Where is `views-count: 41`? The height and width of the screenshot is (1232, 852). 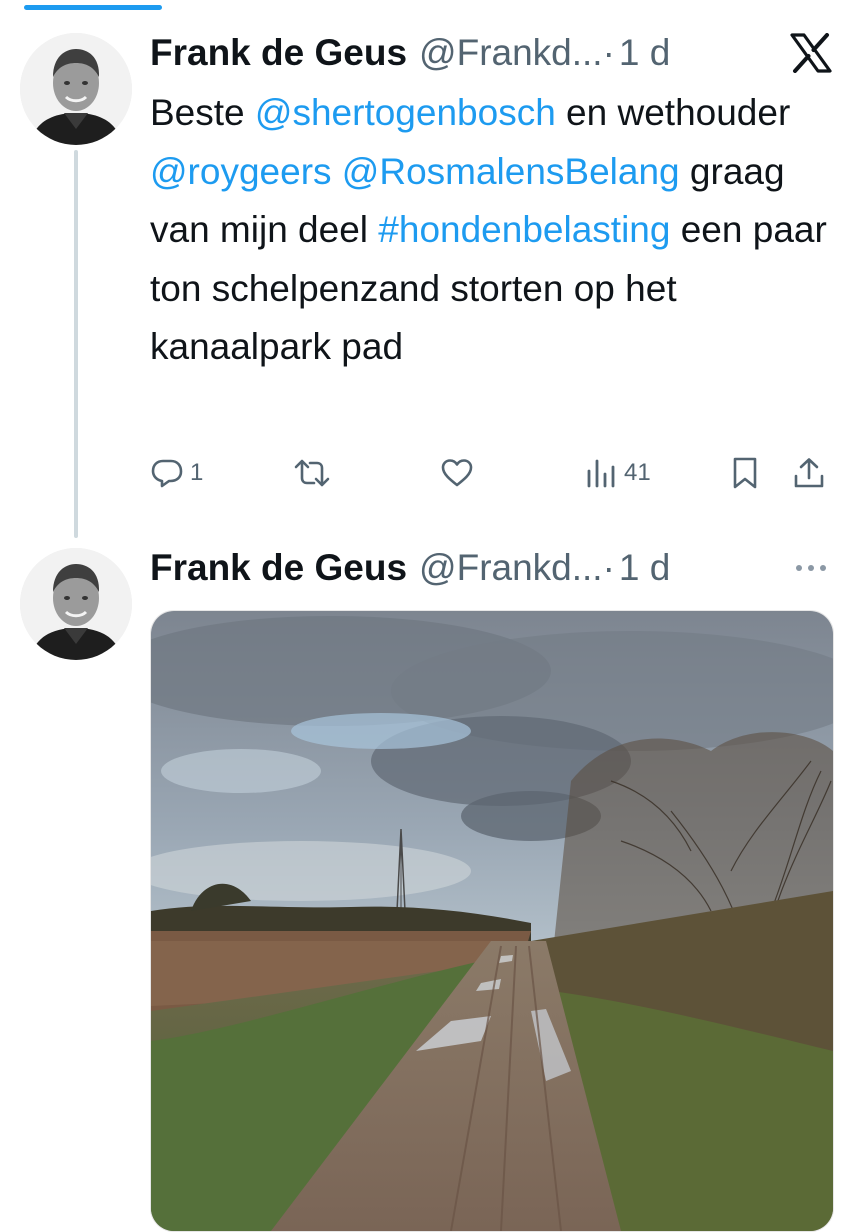
views-count: 41 is located at coordinates (637, 472).